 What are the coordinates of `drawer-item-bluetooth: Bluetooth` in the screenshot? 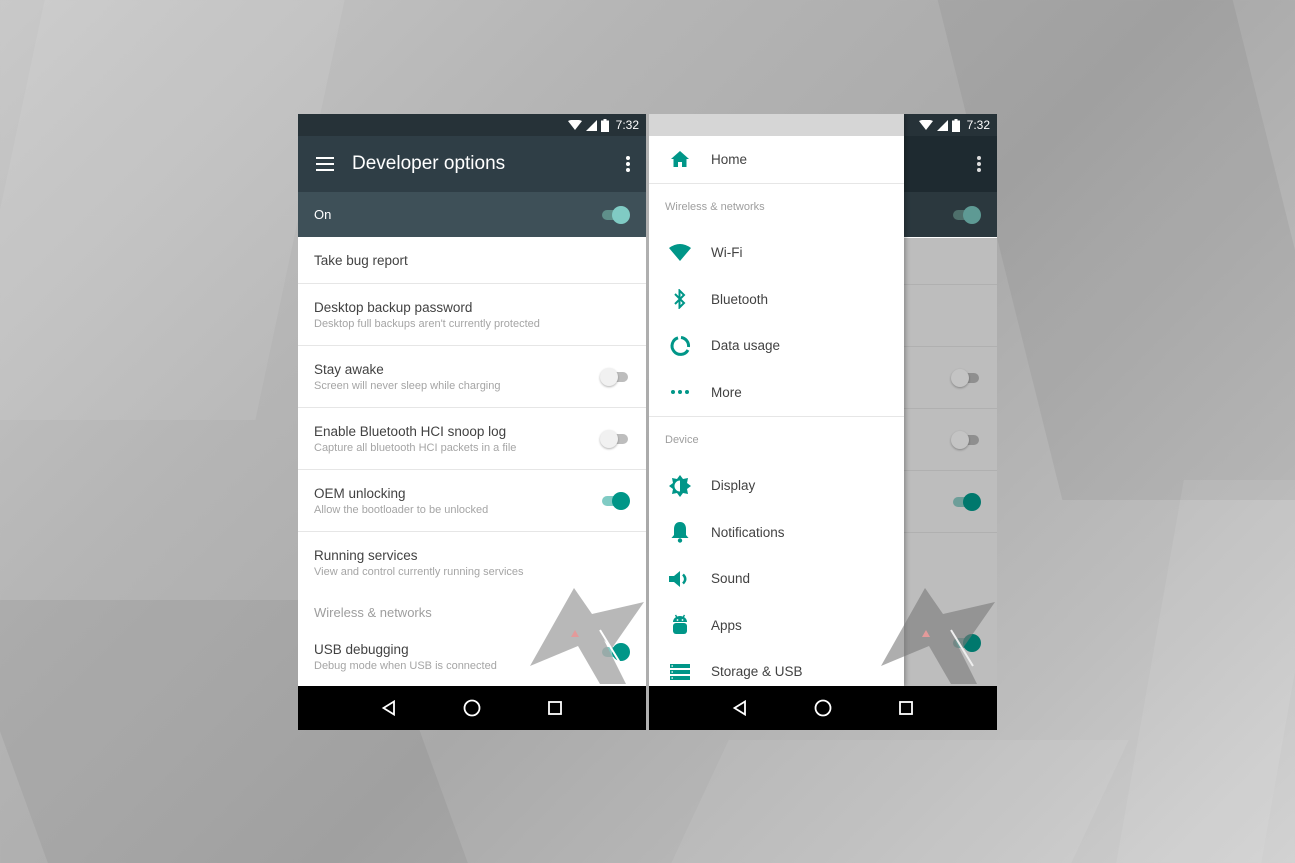 It's located at (776, 299).